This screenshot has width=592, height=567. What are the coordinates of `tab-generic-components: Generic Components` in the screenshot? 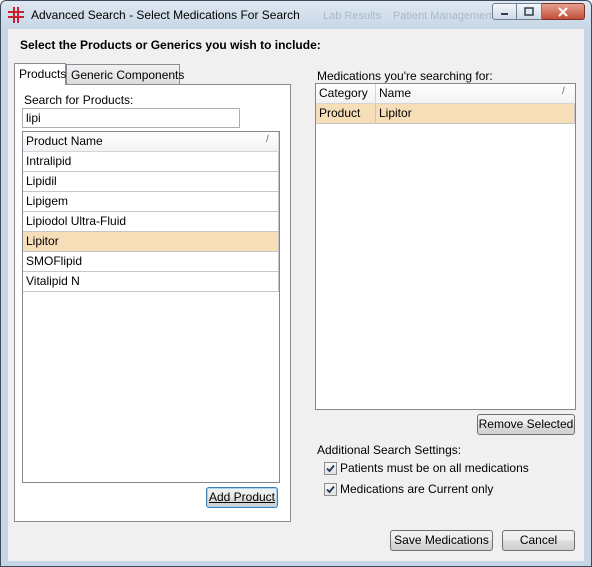 It's located at (125, 74).